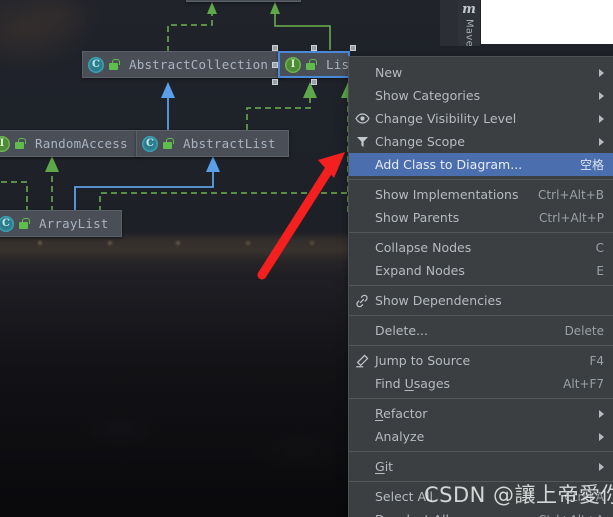 This screenshot has height=517, width=613. What do you see at coordinates (428, 95) in the screenshot?
I see `menu-item-label: Show Categories` at bounding box center [428, 95].